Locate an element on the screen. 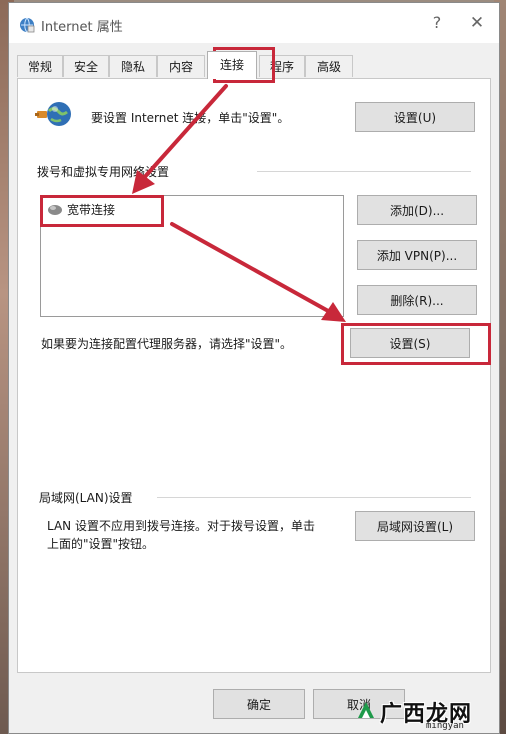 The width and height of the screenshot is (506, 734). lan-description-line2: 上面的"设置"按钮。 is located at coordinates (101, 544).